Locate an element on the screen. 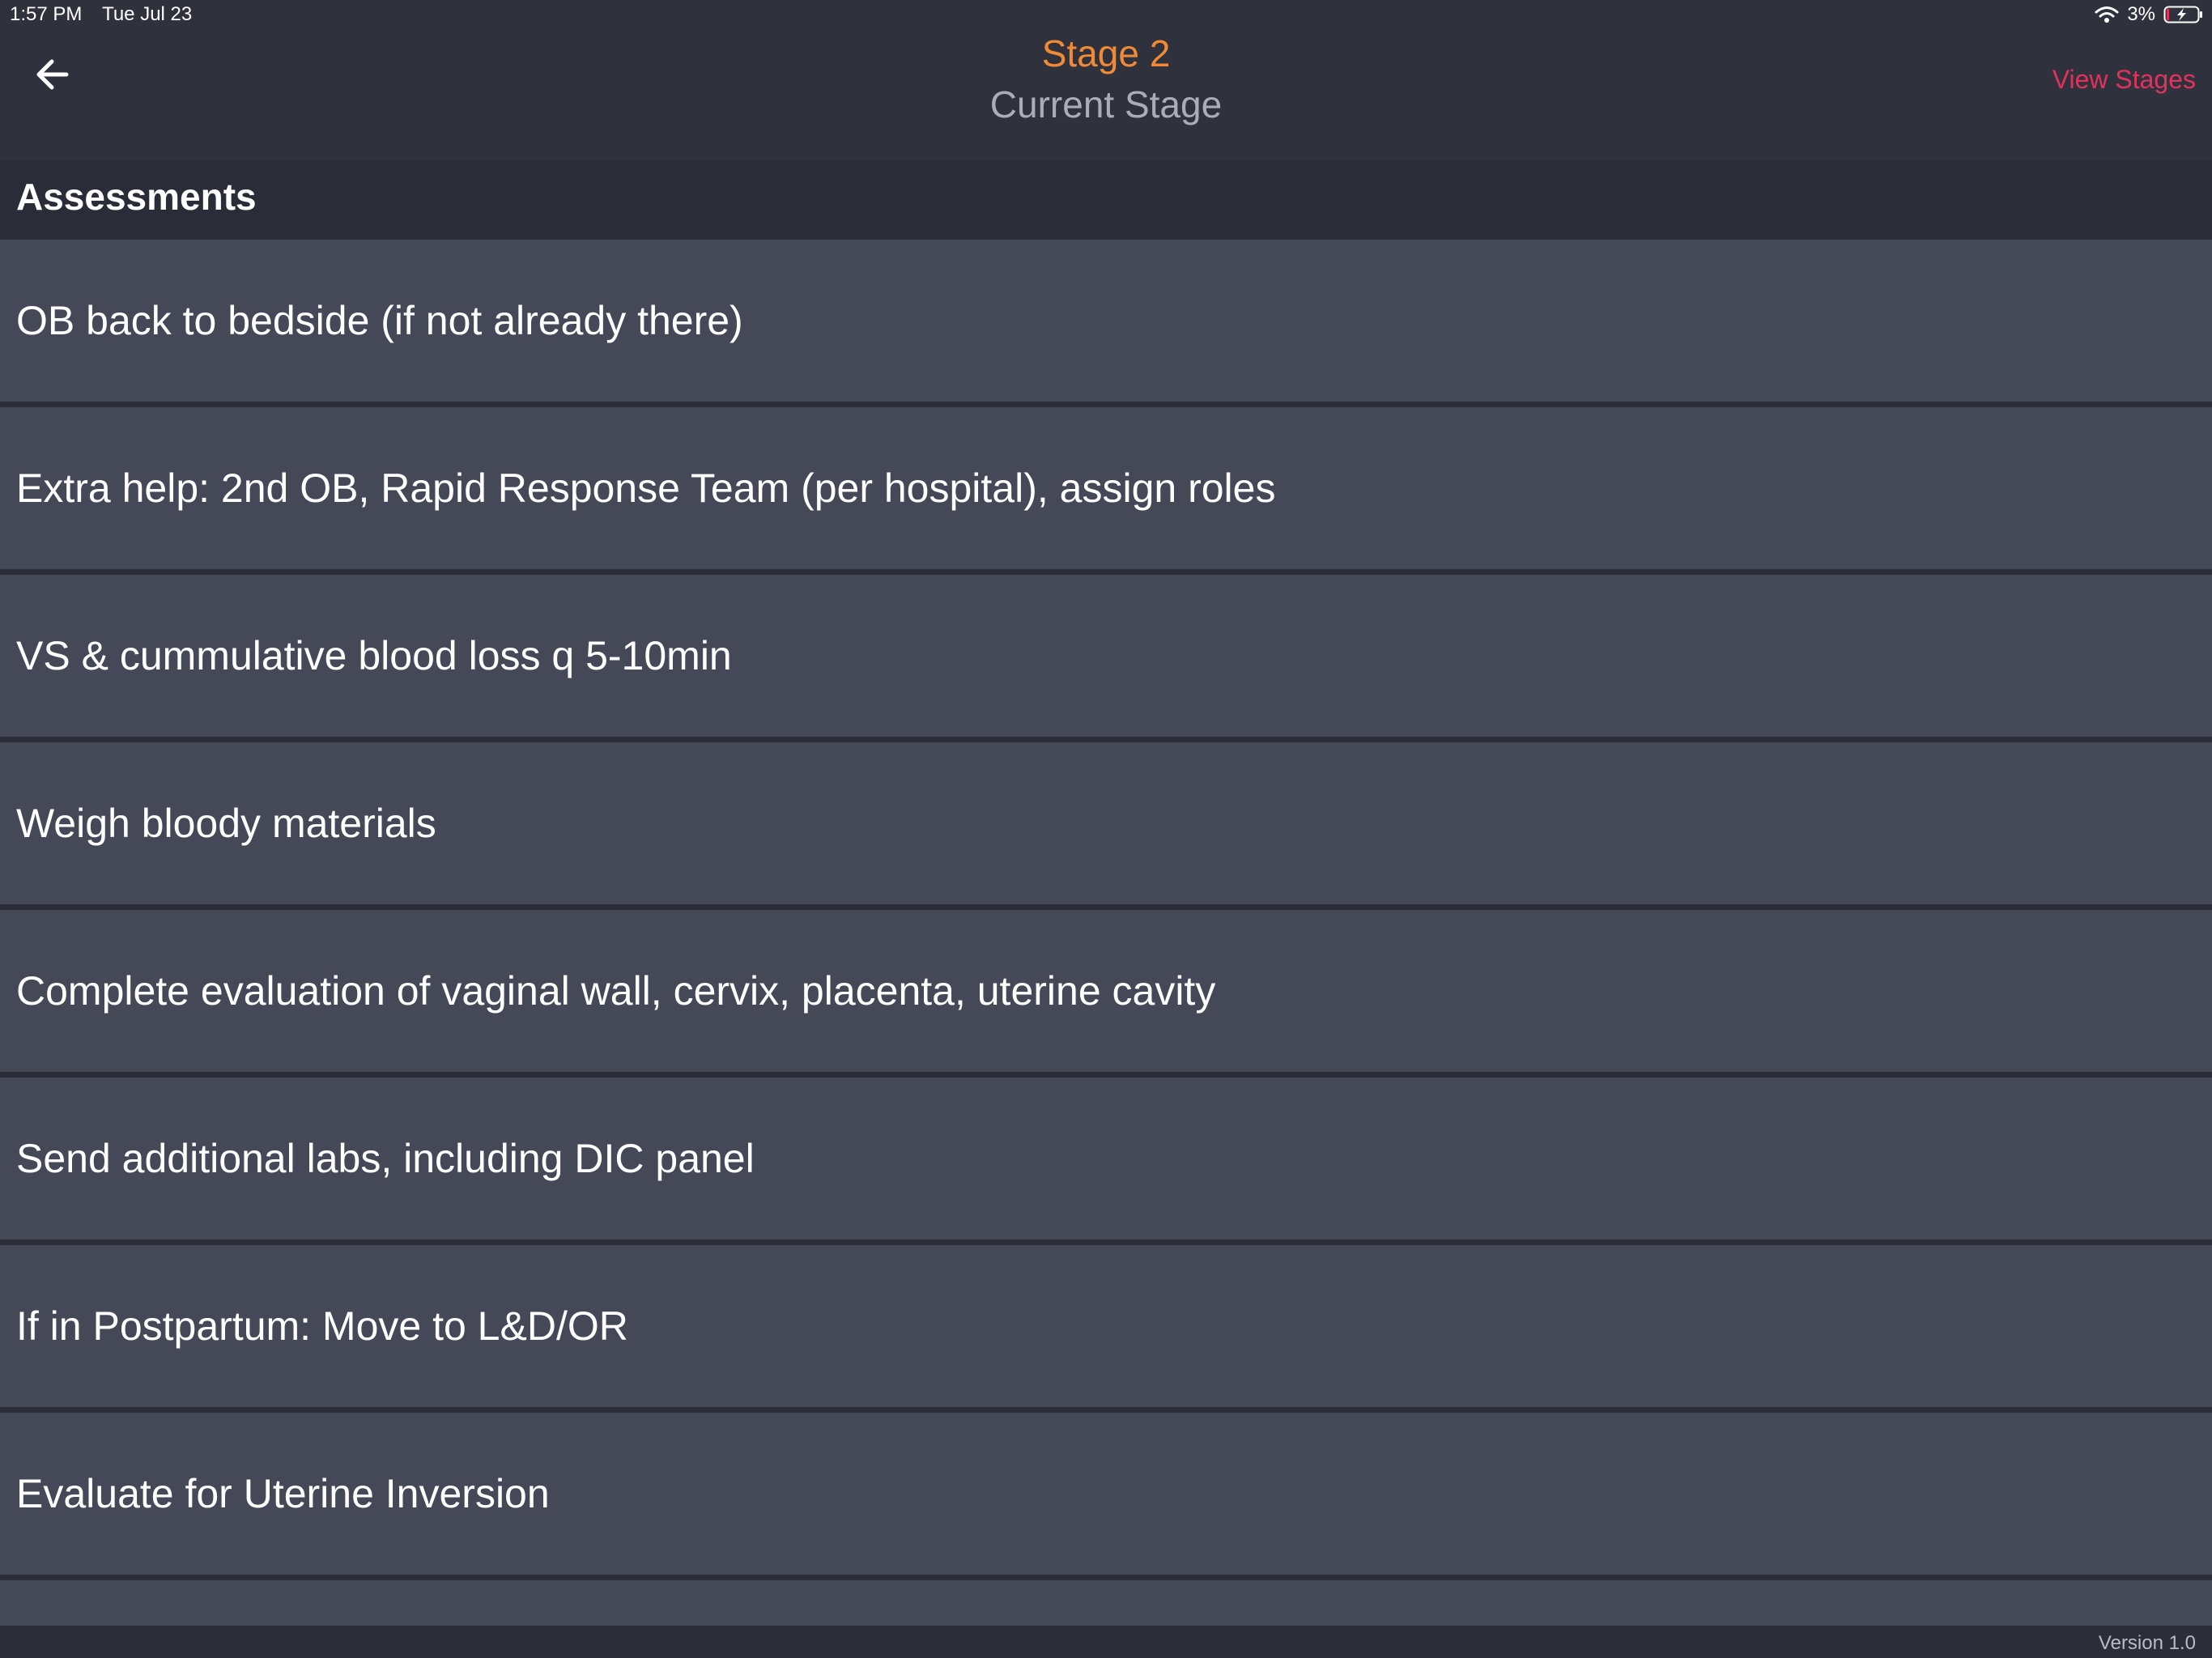  section-header: Assessments is located at coordinates (1106, 199).